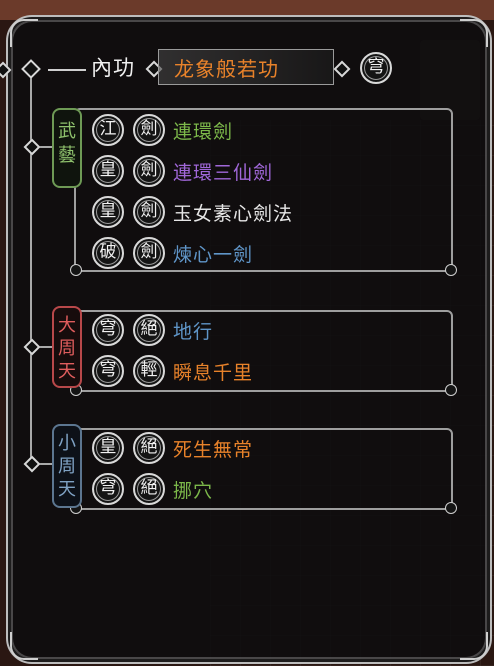  What do you see at coordinates (233, 212) in the screenshot?
I see `skill-slot: 玉女素心劍法` at bounding box center [233, 212].